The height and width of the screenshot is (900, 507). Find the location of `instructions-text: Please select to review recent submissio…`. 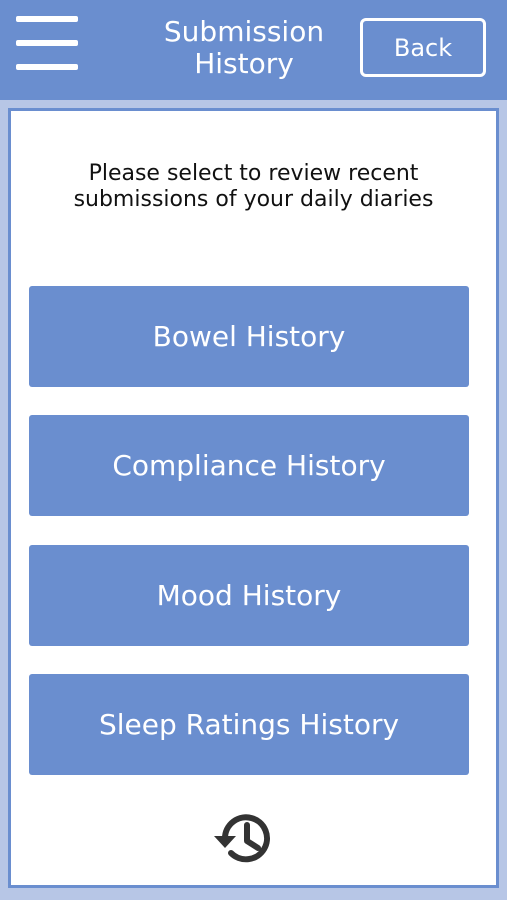

instructions-text: Please select to review recent submissio… is located at coordinates (253, 187).